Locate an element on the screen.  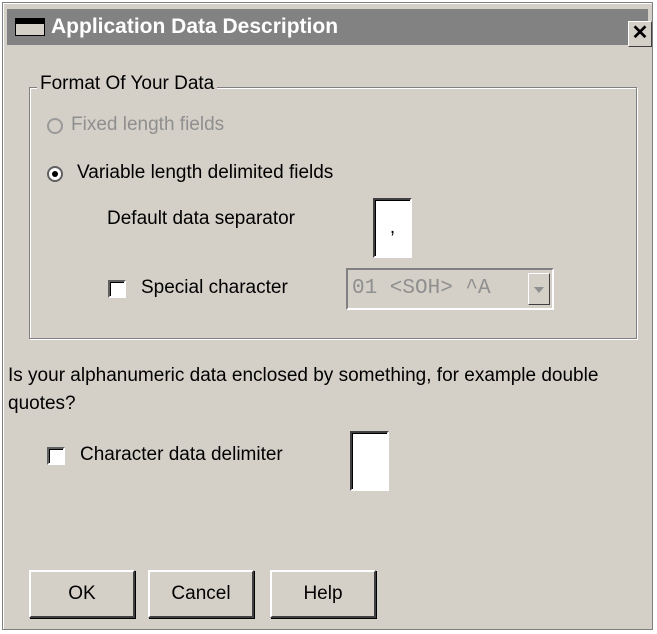
fixed-length-label: Fixed length fields is located at coordinates (148, 124).